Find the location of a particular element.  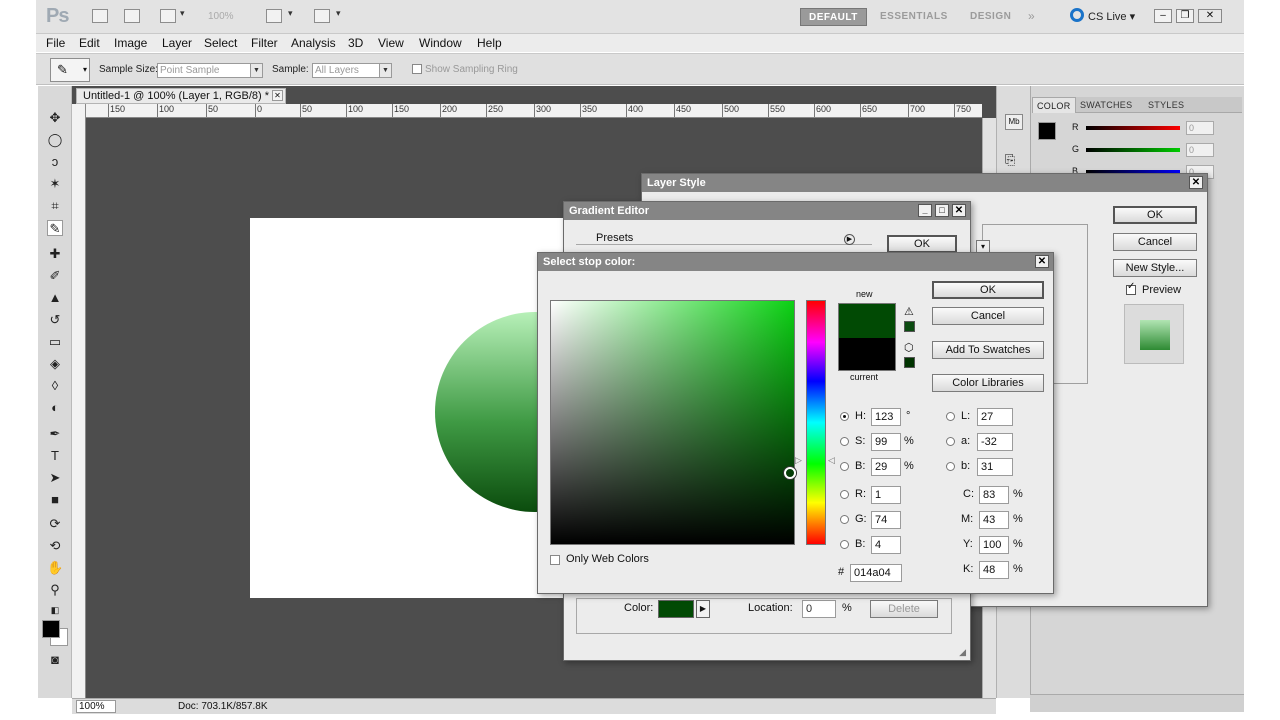

hue-left-arrow-icon: ▷ is located at coordinates (798, 460).